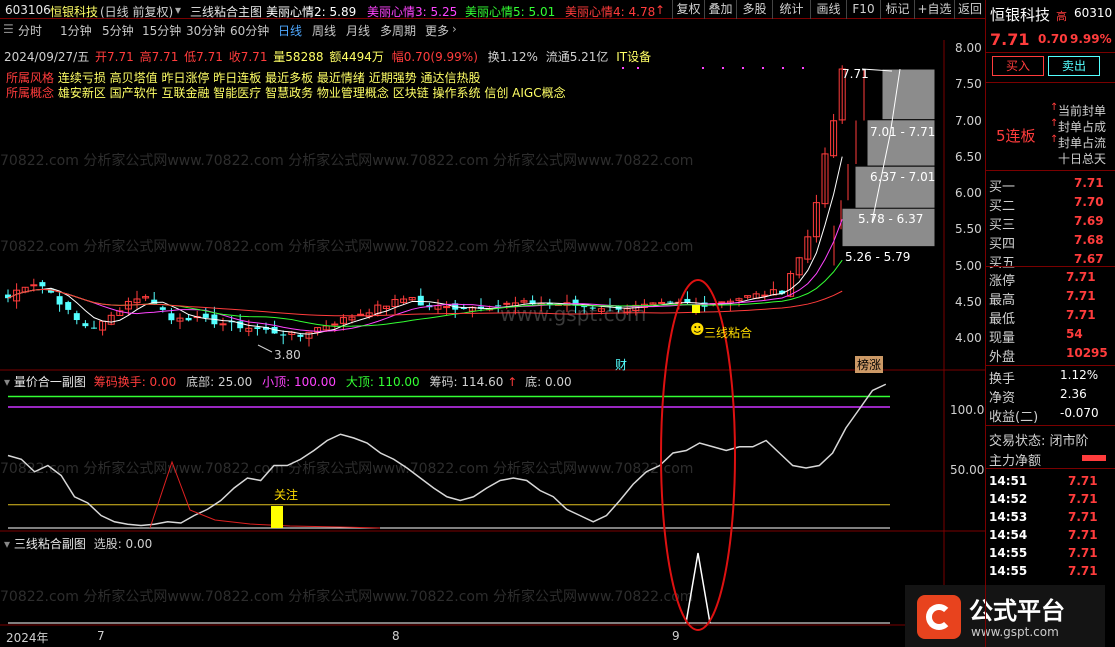 This screenshot has height=647, width=1115. What do you see at coordinates (1015, 461) in the screenshot?
I see `main-flow-label: 主力净额` at bounding box center [1015, 461].